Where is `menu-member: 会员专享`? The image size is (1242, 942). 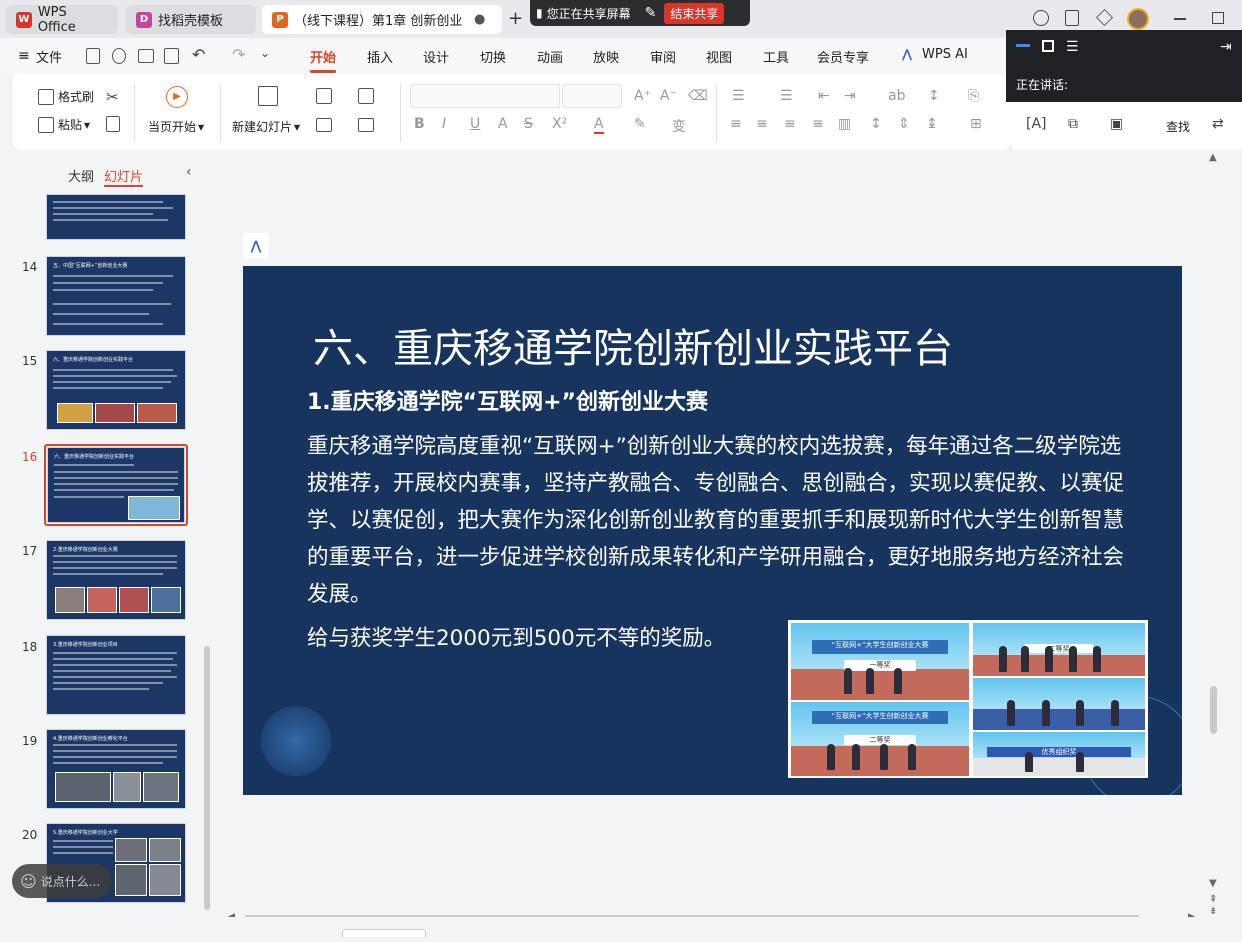
menu-member: 会员专享 is located at coordinates (843, 56).